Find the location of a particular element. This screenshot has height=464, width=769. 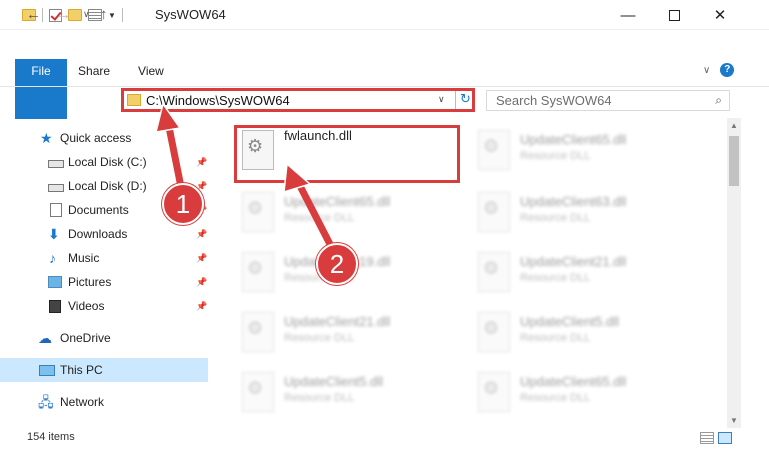

videos-icon is located at coordinates (55, 306).